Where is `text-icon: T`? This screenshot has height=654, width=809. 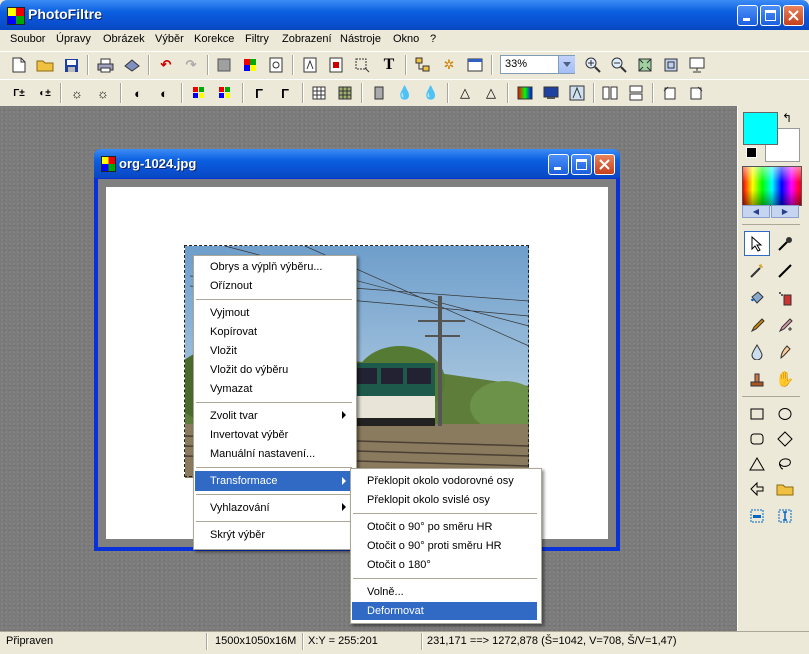 text-icon: T is located at coordinates (389, 65).